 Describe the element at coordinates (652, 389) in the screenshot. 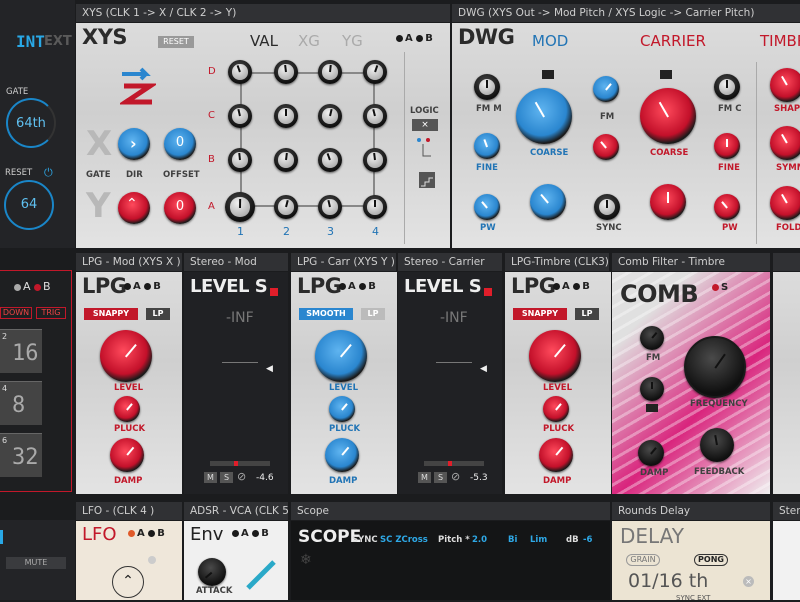

I see `comb-fm2-knob` at that location.